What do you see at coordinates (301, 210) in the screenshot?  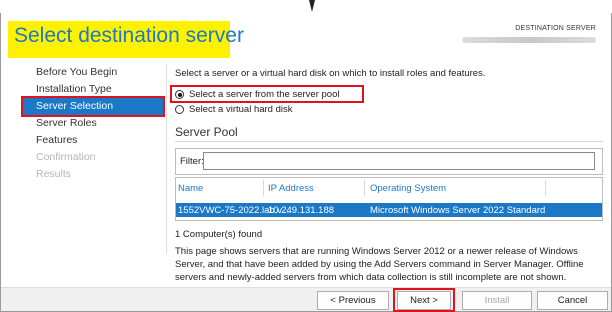 I see `cell-ip-address: 10.249.131.188` at bounding box center [301, 210].